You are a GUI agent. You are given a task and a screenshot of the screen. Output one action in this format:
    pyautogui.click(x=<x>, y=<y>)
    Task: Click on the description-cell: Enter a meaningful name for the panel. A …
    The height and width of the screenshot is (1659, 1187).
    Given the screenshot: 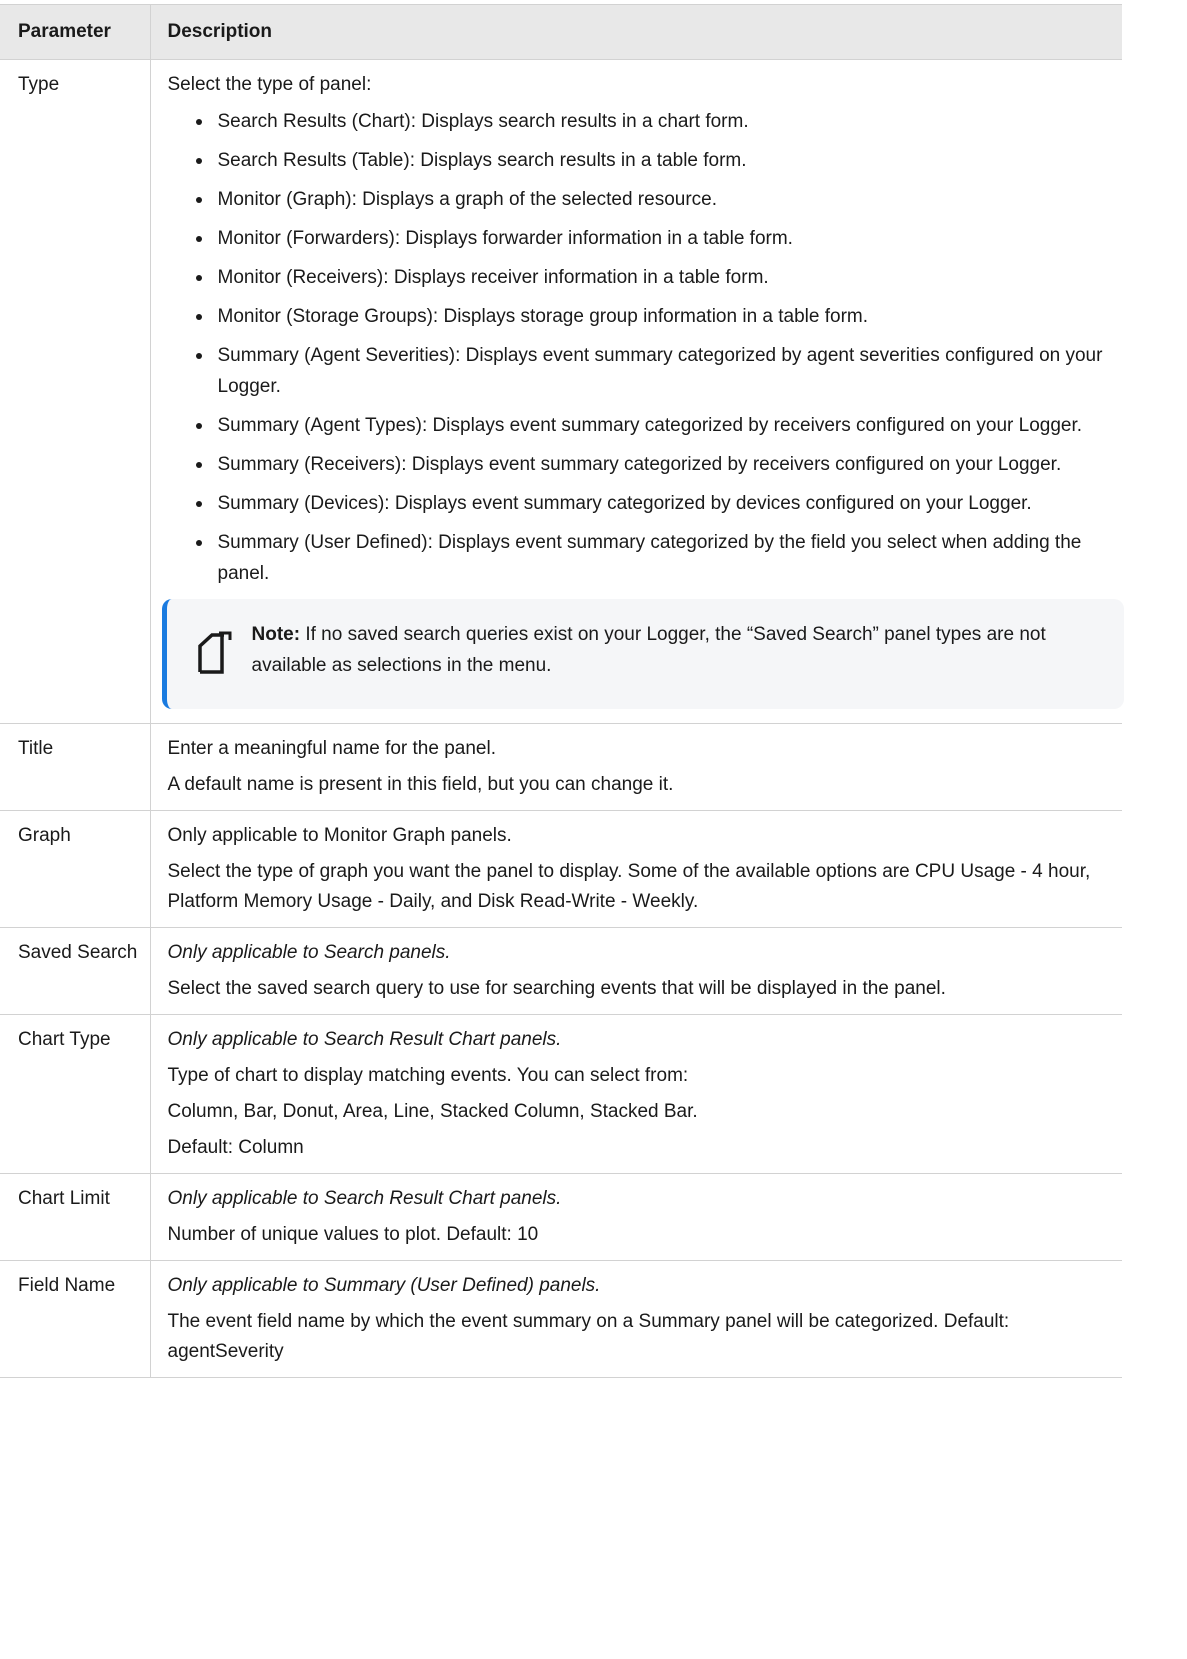 What is the action you would take?
    pyautogui.click(x=635, y=767)
    